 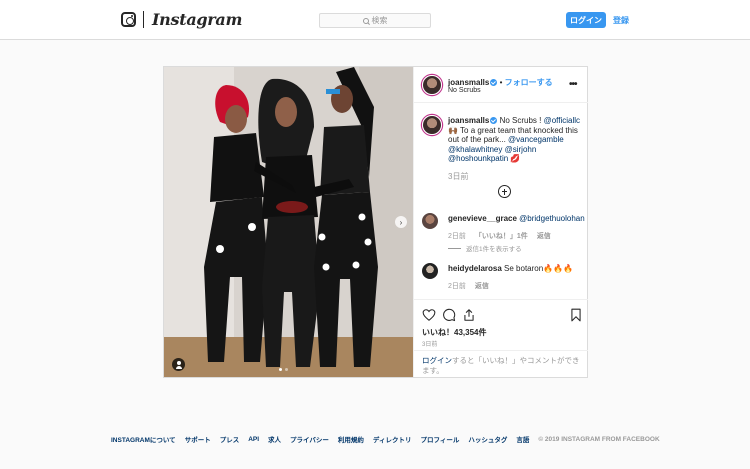 I want to click on view-replies: 返信1件を表示する, so click(x=485, y=248).